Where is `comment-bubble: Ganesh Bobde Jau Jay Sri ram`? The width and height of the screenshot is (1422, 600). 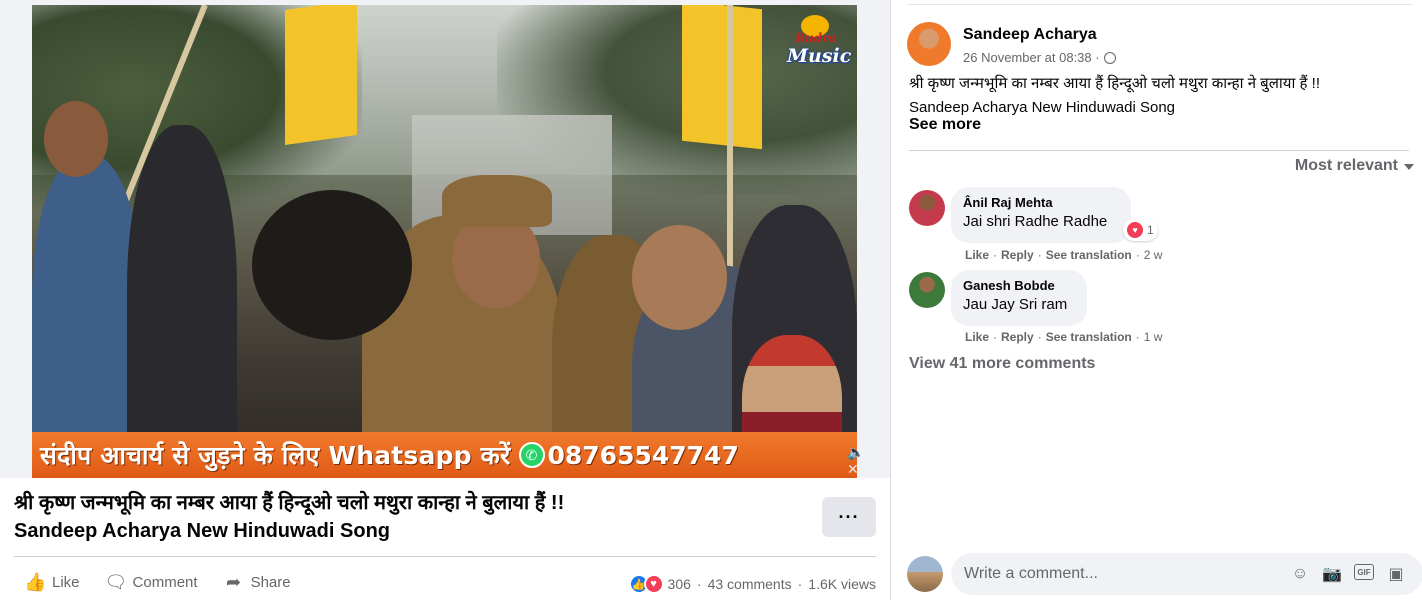
comment-bubble: Ganesh Bobde Jau Jay Sri ram is located at coordinates (1019, 298).